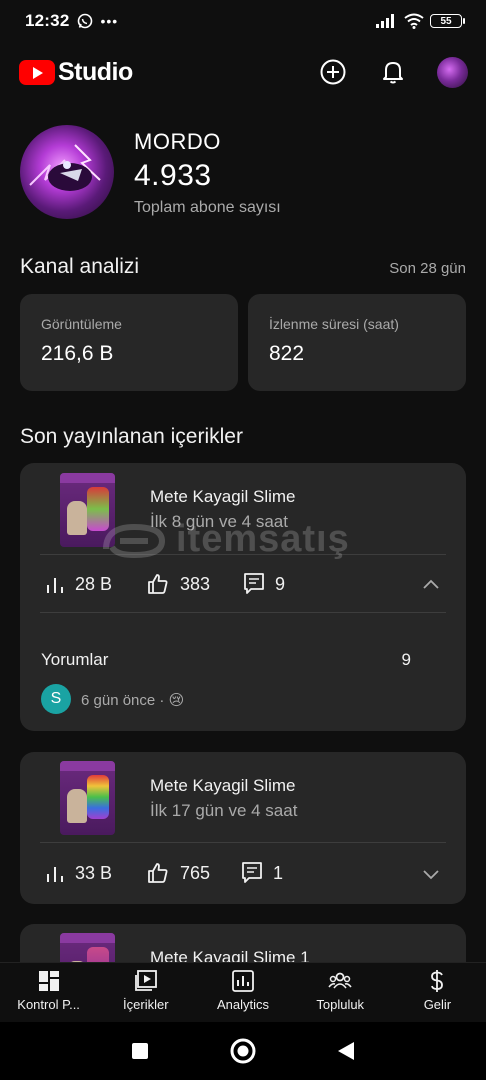 The width and height of the screenshot is (486, 1080). What do you see at coordinates (65, 167) in the screenshot?
I see `avatar-artwork-icon` at bounding box center [65, 167].